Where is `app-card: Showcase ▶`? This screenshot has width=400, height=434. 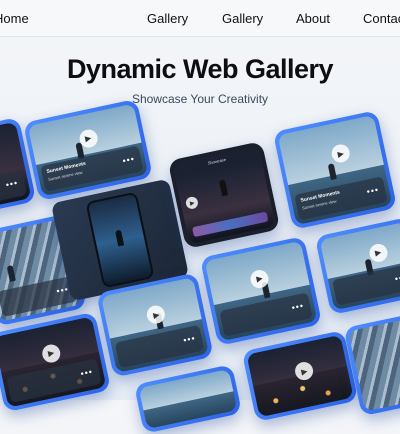
app-card: Showcase ▶ is located at coordinates (224, 195).